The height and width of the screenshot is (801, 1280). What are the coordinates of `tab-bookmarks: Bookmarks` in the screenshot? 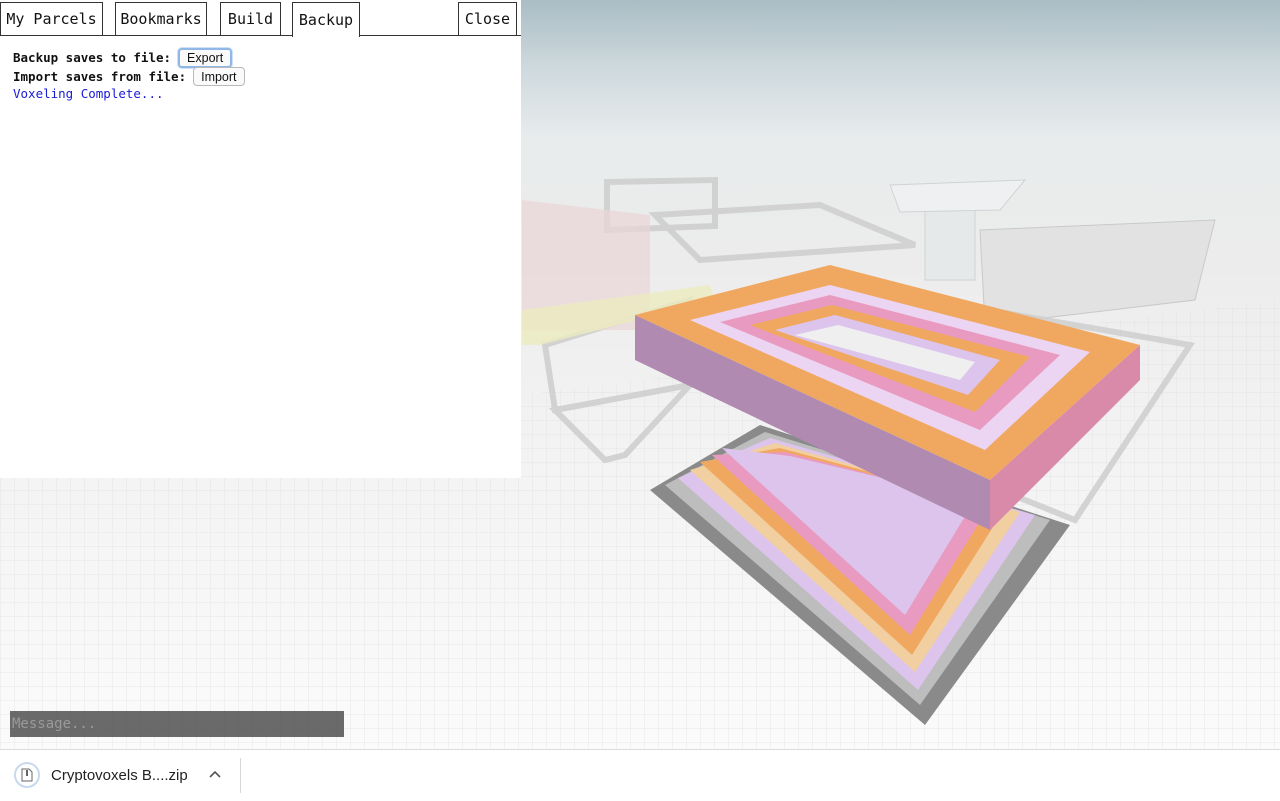 It's located at (161, 18).